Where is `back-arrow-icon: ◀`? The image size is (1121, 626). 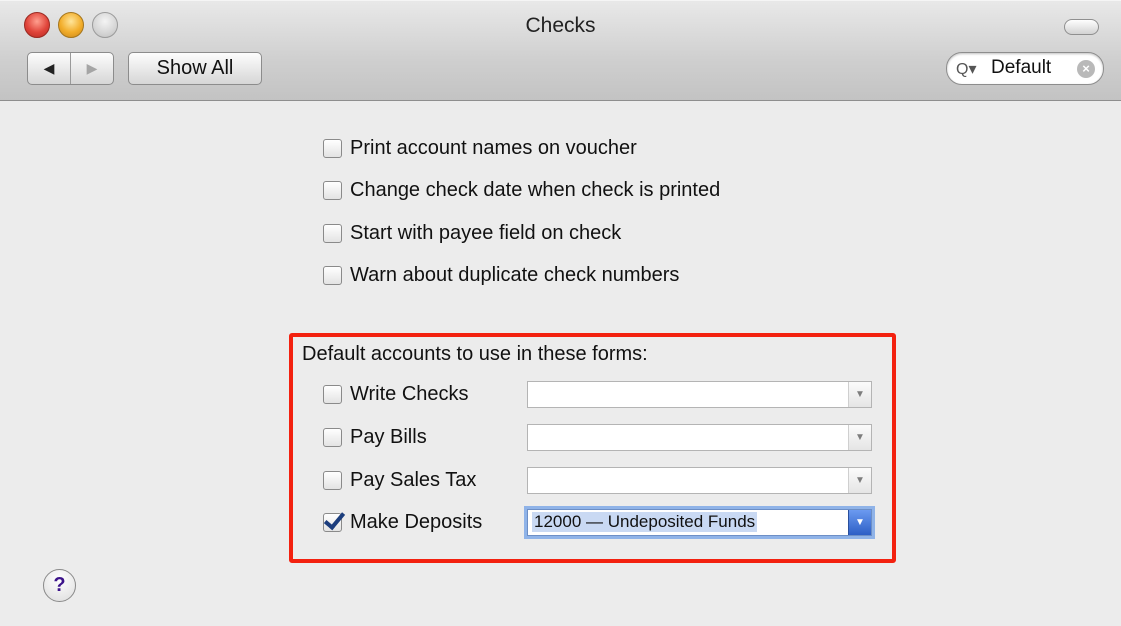 back-arrow-icon: ◀ is located at coordinates (49, 68).